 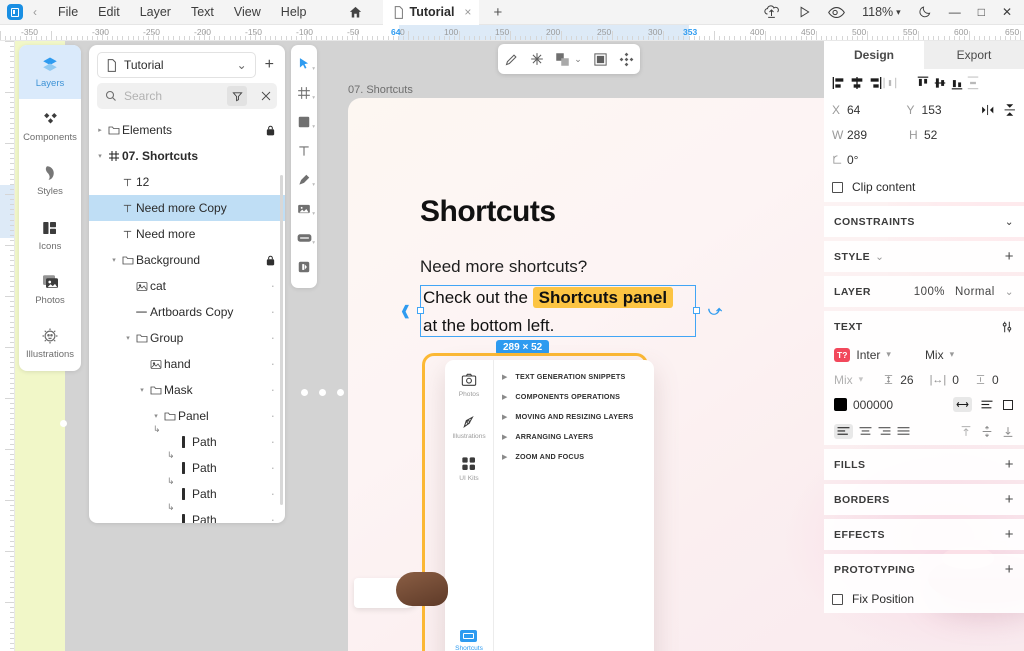 I want to click on play-icon, so click(x=804, y=12).